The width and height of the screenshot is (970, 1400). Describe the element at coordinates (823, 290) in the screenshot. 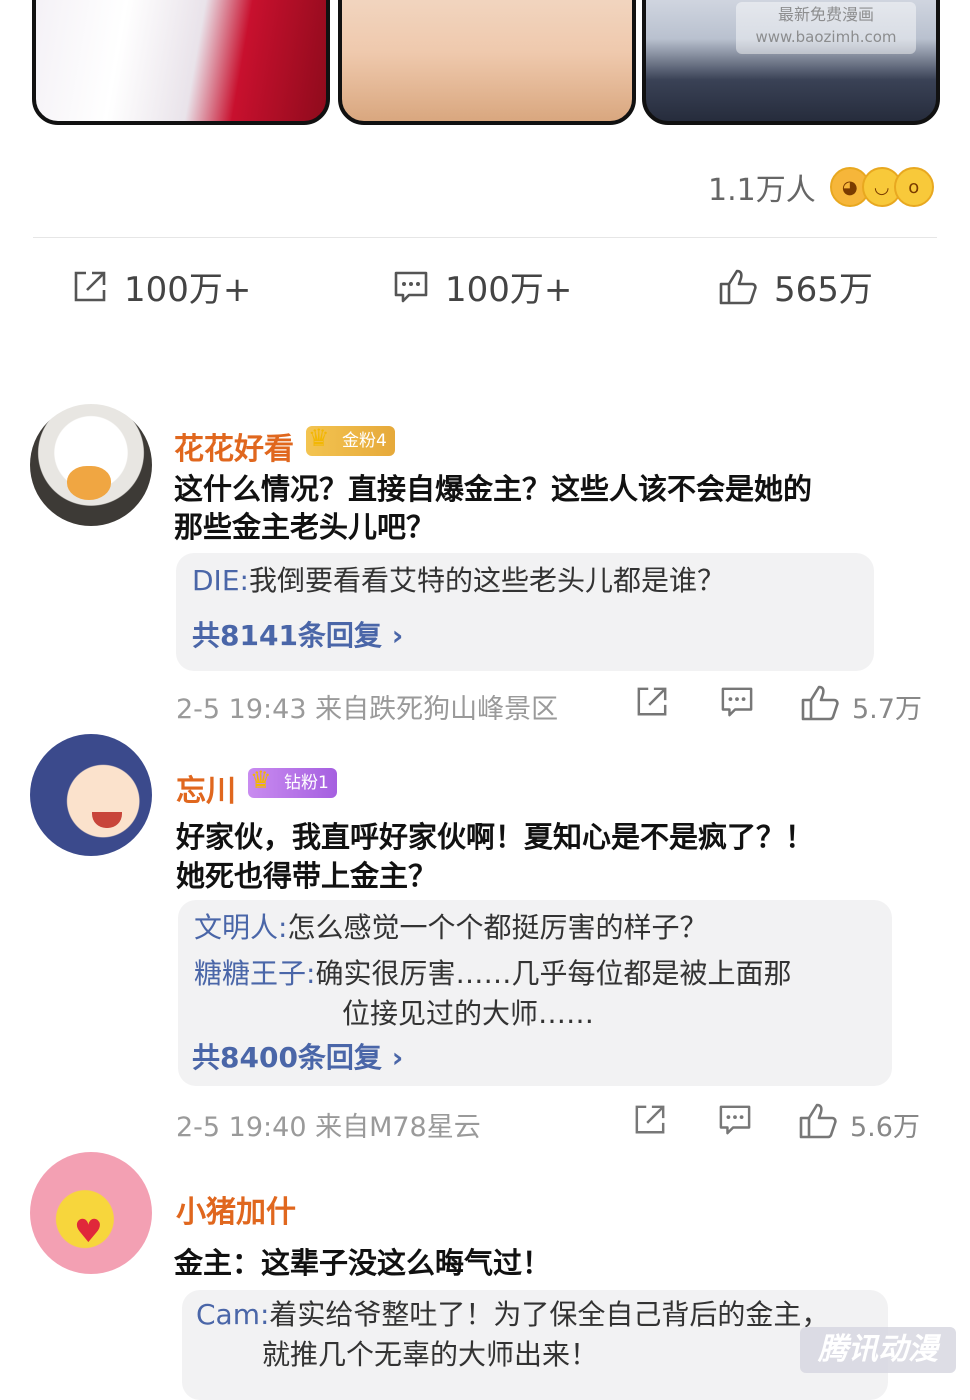

I see `like-count: 565万` at that location.